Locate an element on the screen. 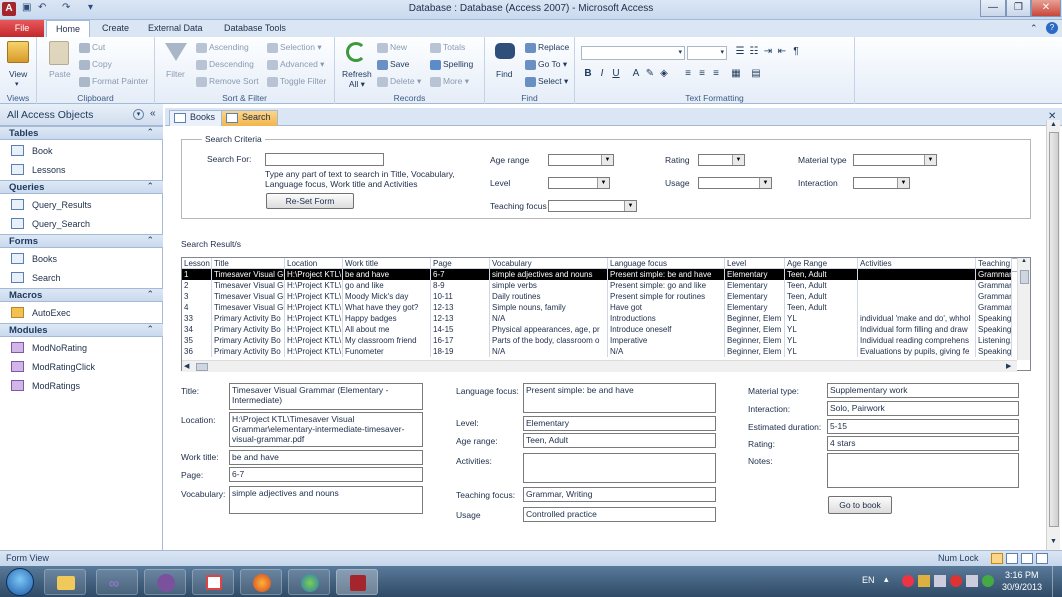 The width and height of the screenshot is (1062, 597). selection-button: Selection ▾ is located at coordinates (294, 47).